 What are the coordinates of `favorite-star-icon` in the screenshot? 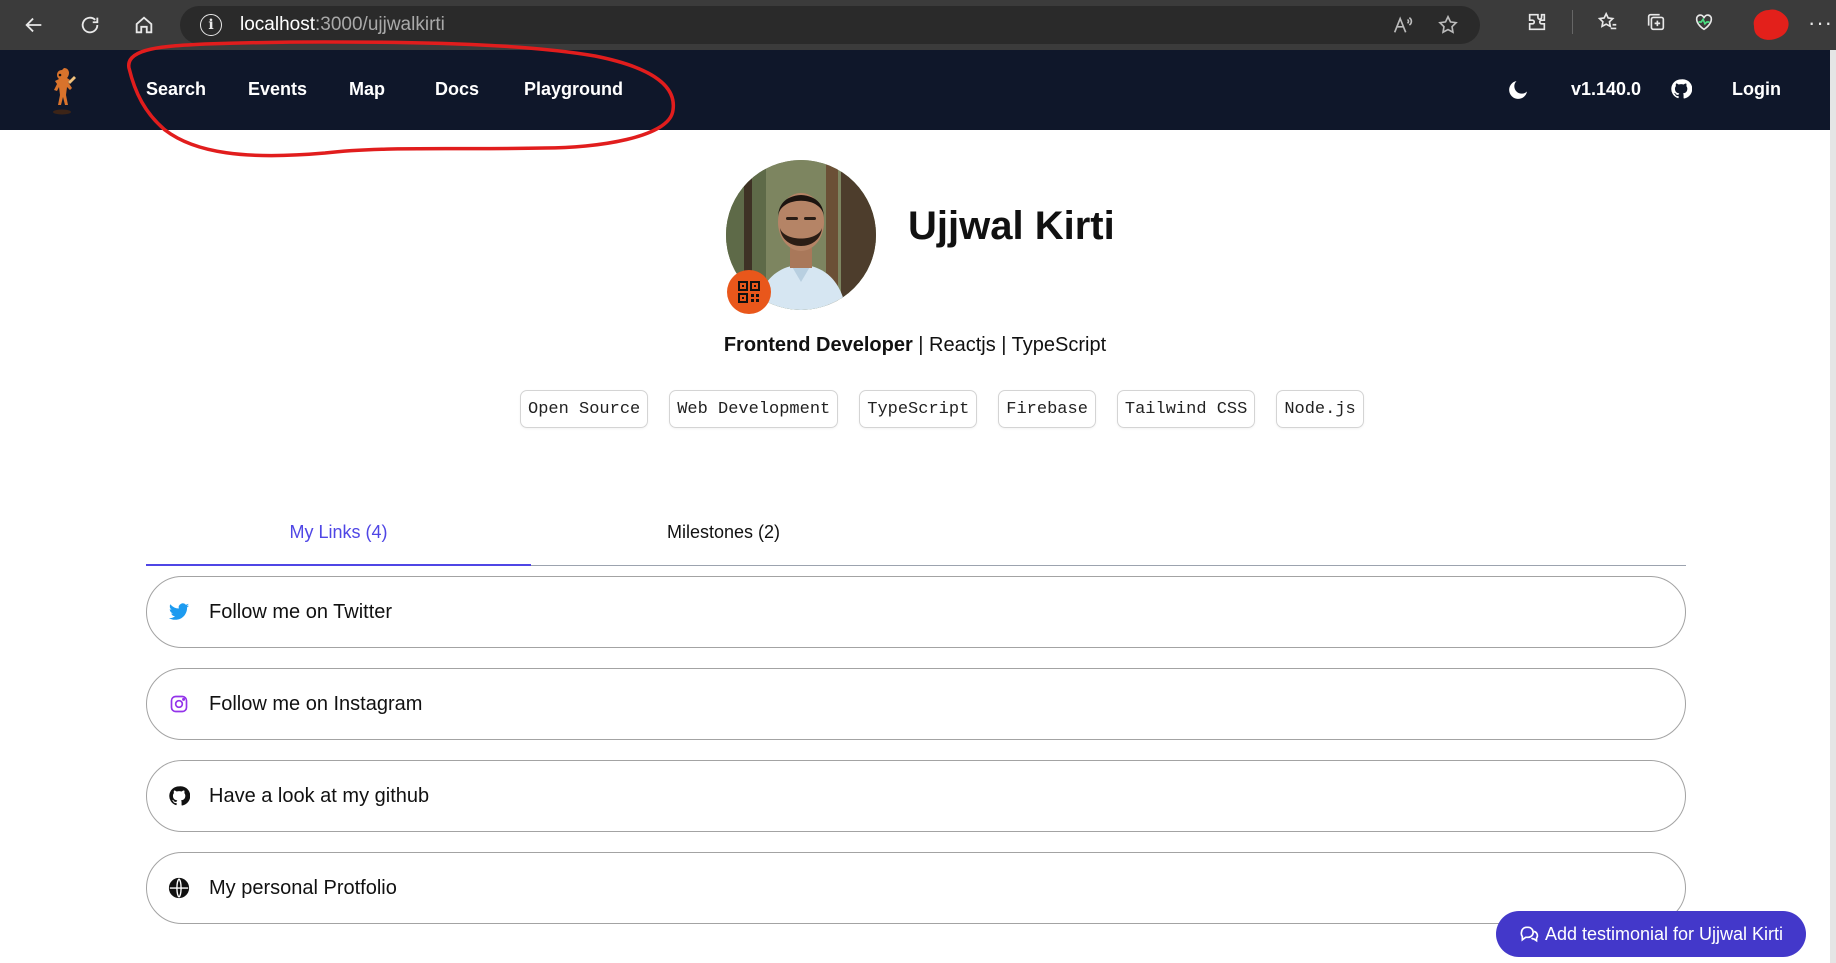 It's located at (1448, 25).